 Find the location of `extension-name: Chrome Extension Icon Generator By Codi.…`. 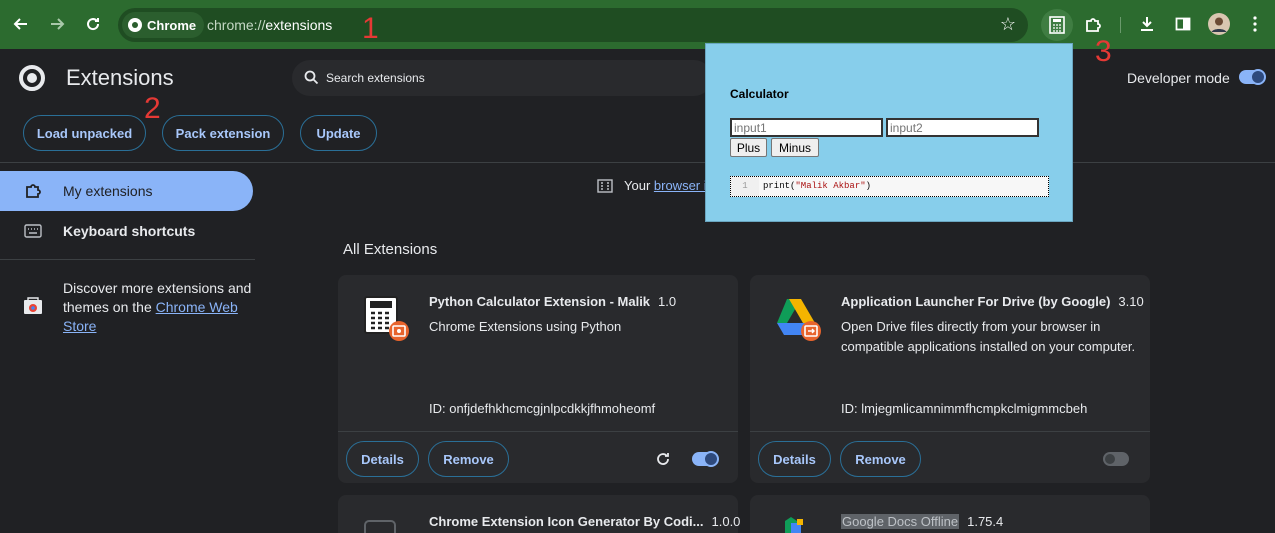

extension-name: Chrome Extension Icon Generator By Codi.… is located at coordinates (584, 521).